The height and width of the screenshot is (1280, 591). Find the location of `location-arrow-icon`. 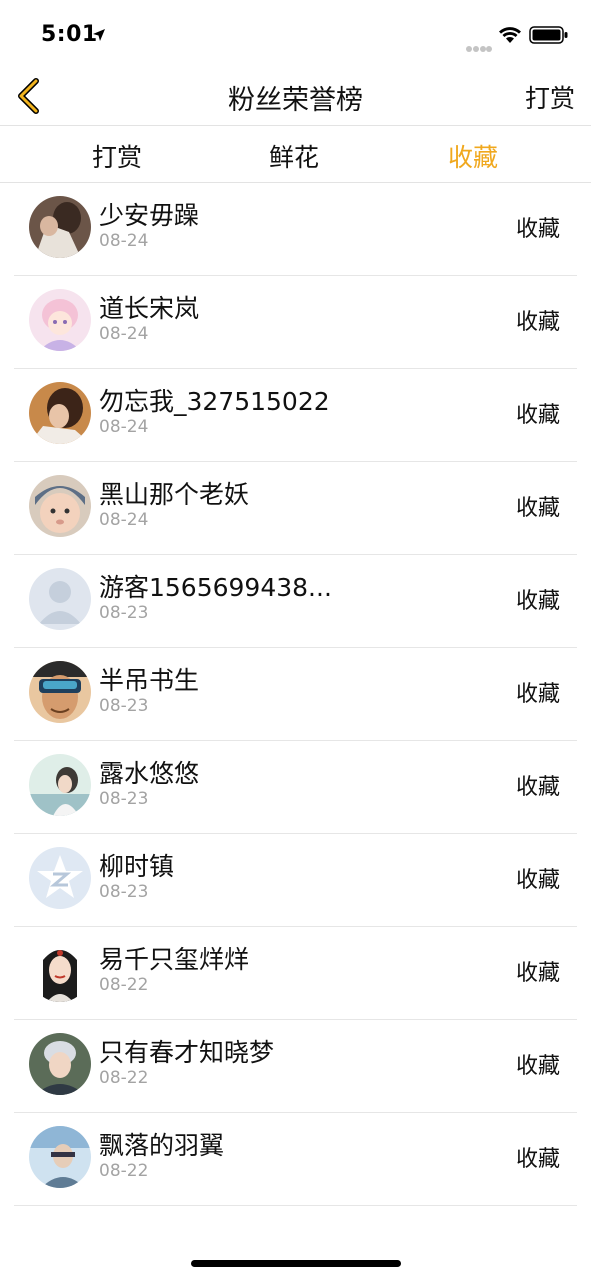

location-arrow-icon is located at coordinates (99, 36).